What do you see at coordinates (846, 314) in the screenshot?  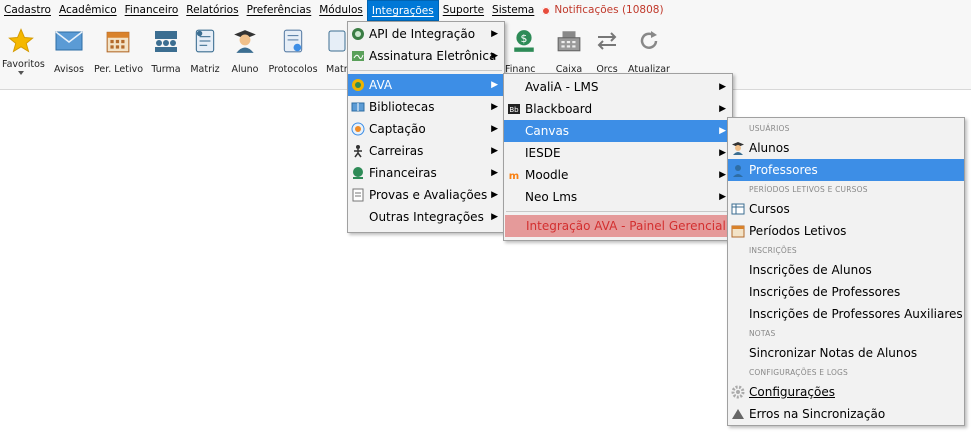 I see `menu-item-inscricoes-prof-aux: Inscrições de Professores Auxiliares` at bounding box center [846, 314].